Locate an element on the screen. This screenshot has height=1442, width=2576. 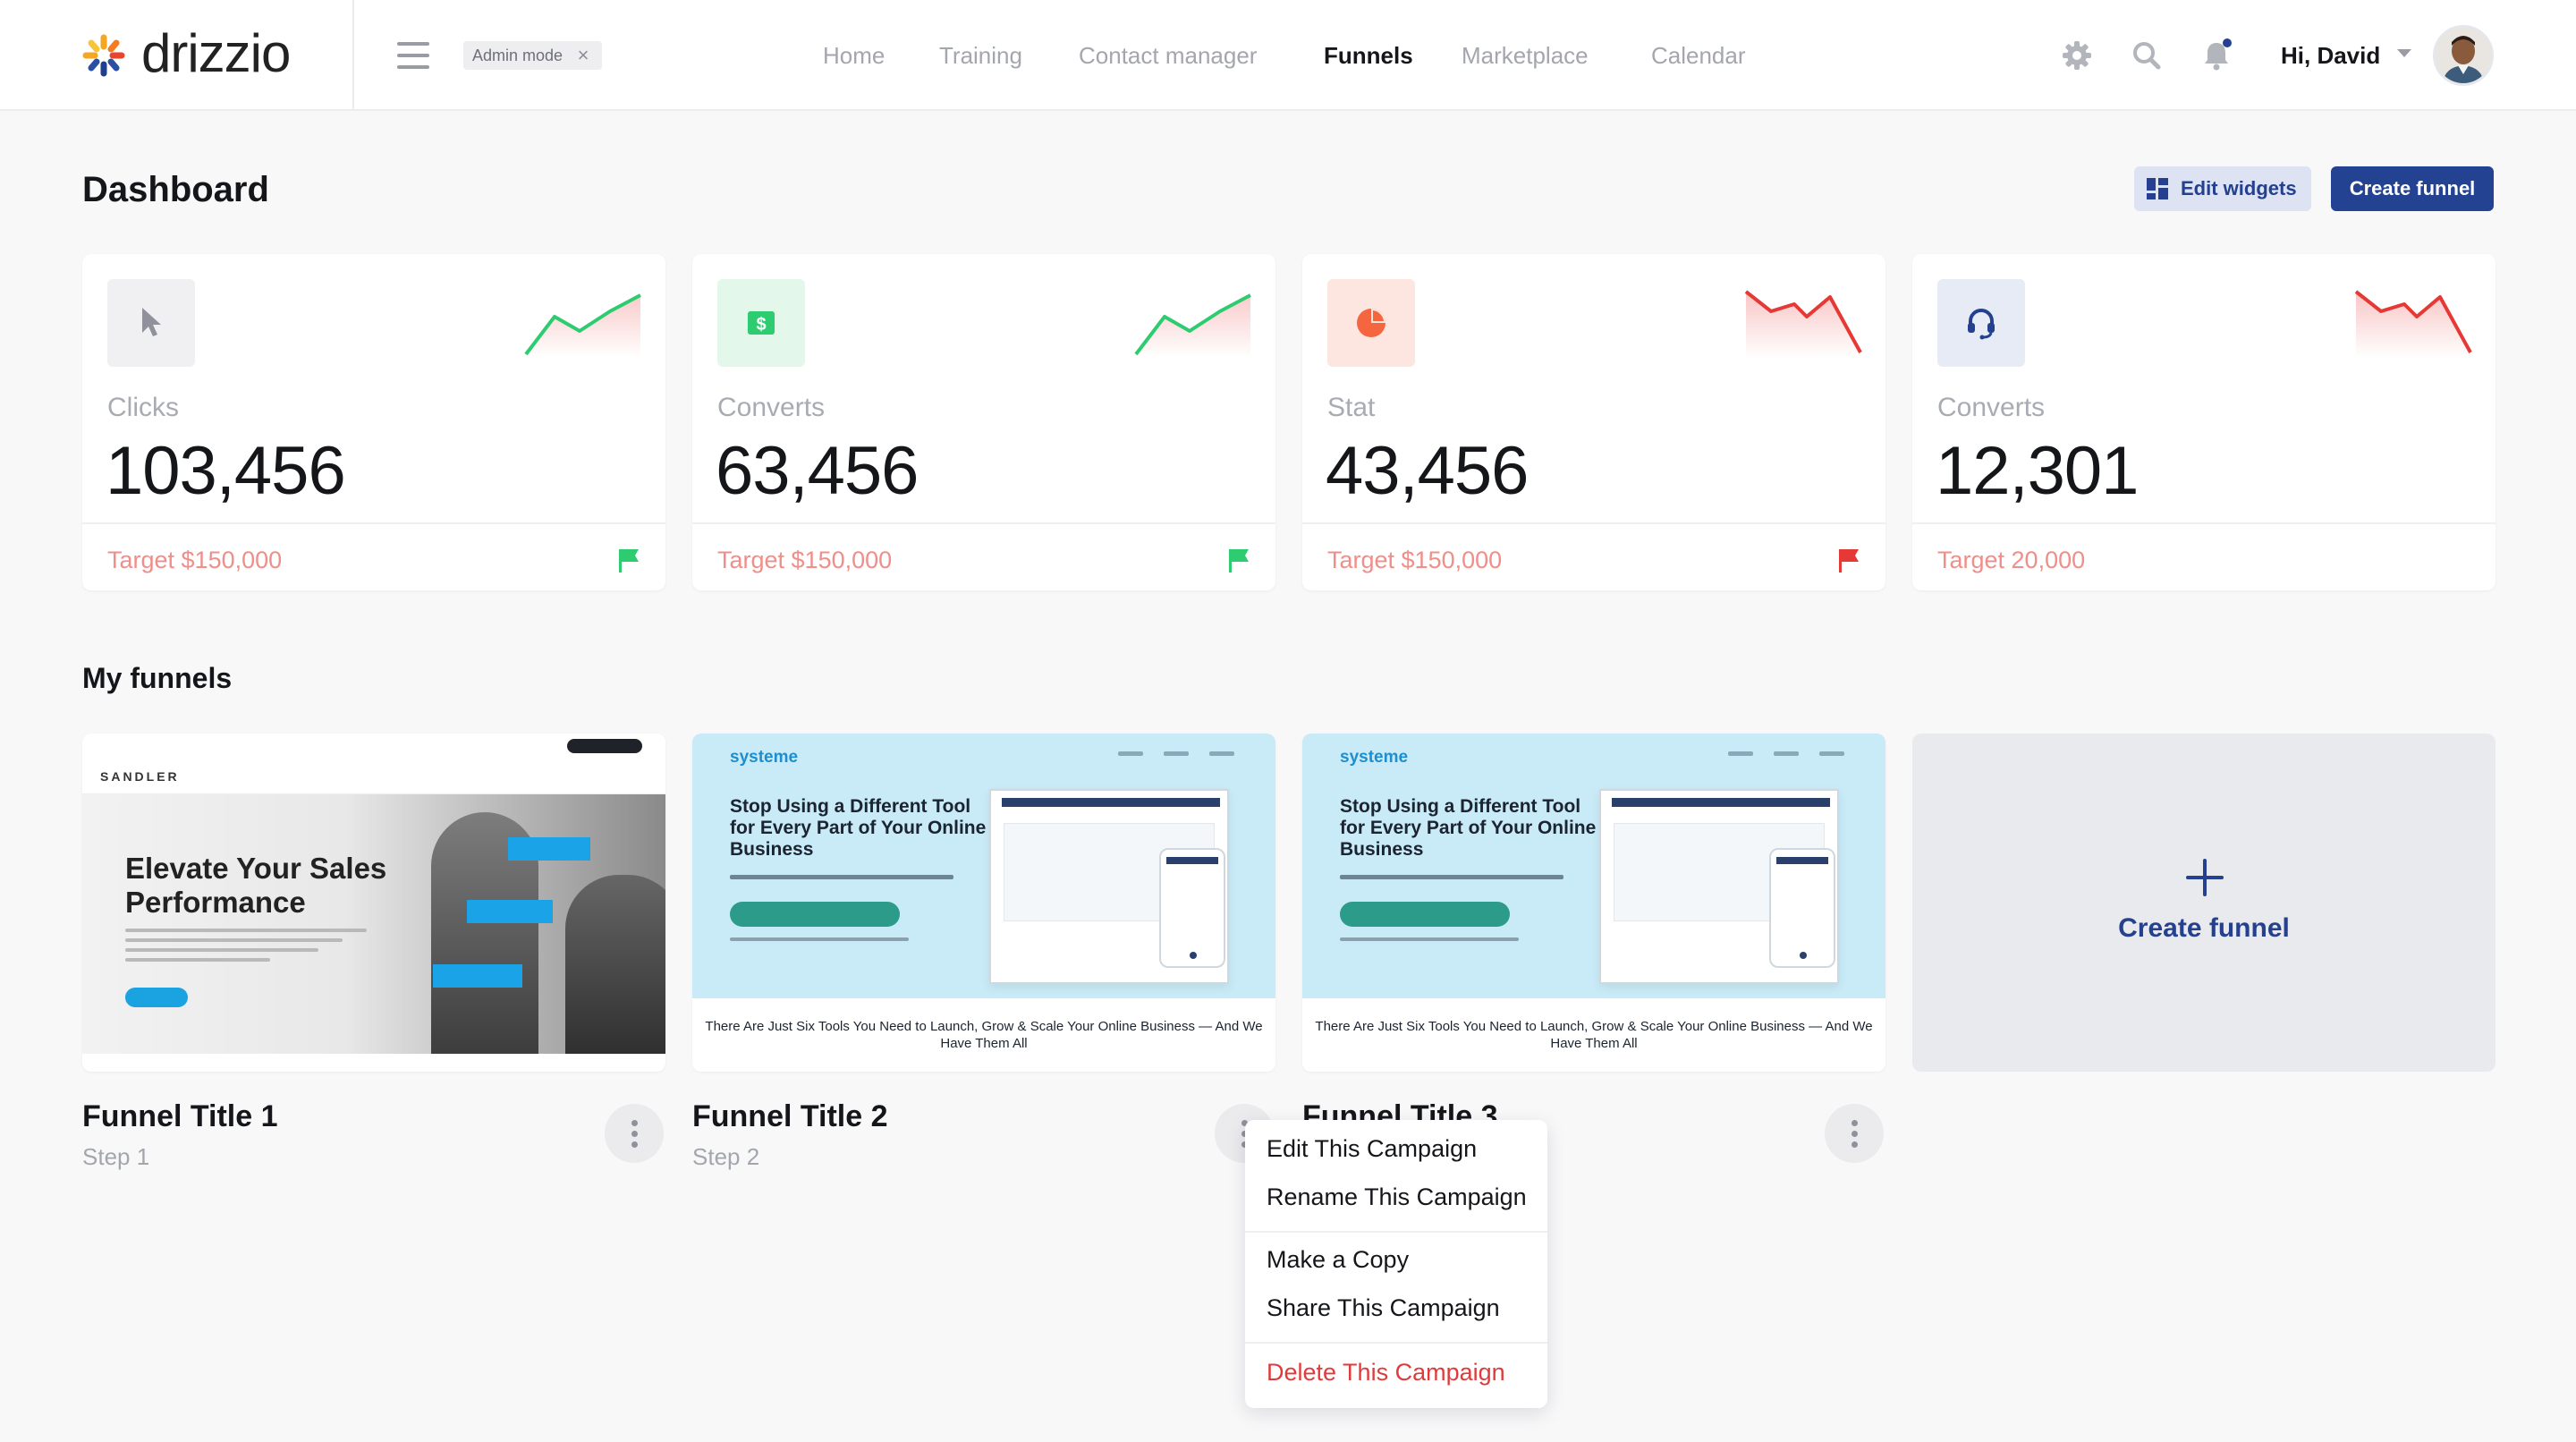
stat-card-stat: Stat 43,456 Target $150,000 is located at coordinates (1593, 422).